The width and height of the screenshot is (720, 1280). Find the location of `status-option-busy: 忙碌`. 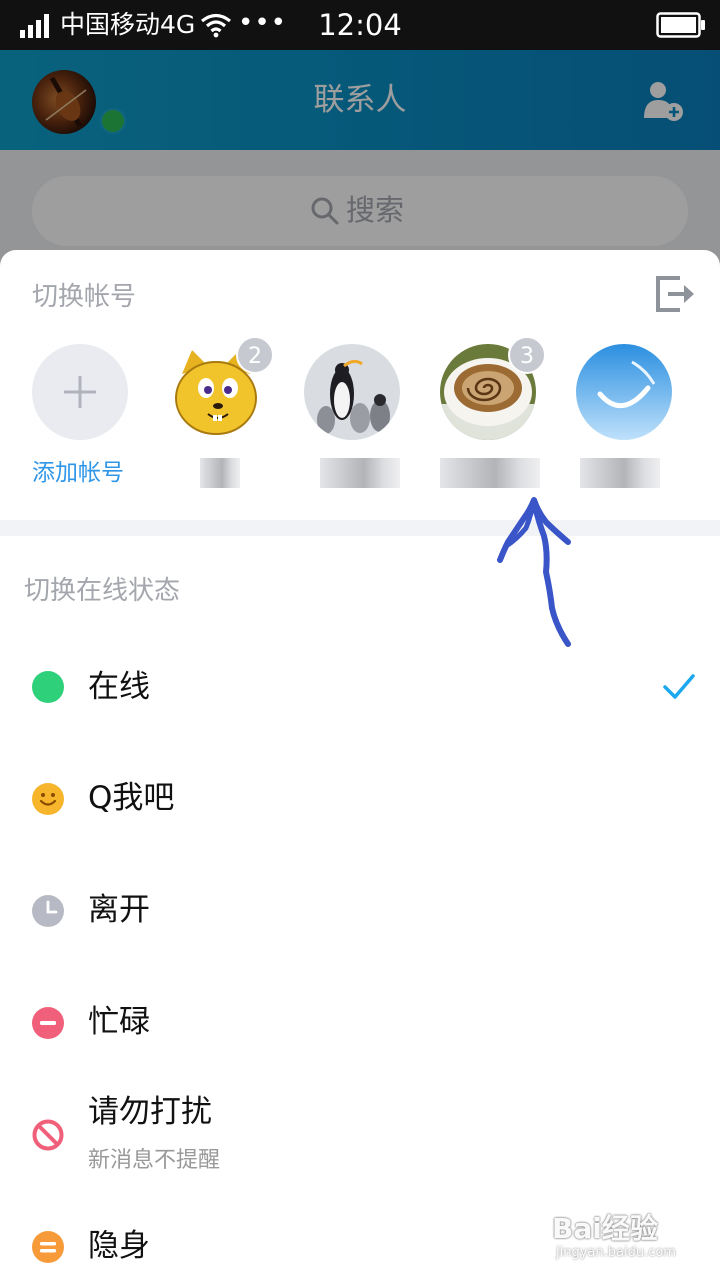

status-option-busy: 忙碌 is located at coordinates (360, 1024).